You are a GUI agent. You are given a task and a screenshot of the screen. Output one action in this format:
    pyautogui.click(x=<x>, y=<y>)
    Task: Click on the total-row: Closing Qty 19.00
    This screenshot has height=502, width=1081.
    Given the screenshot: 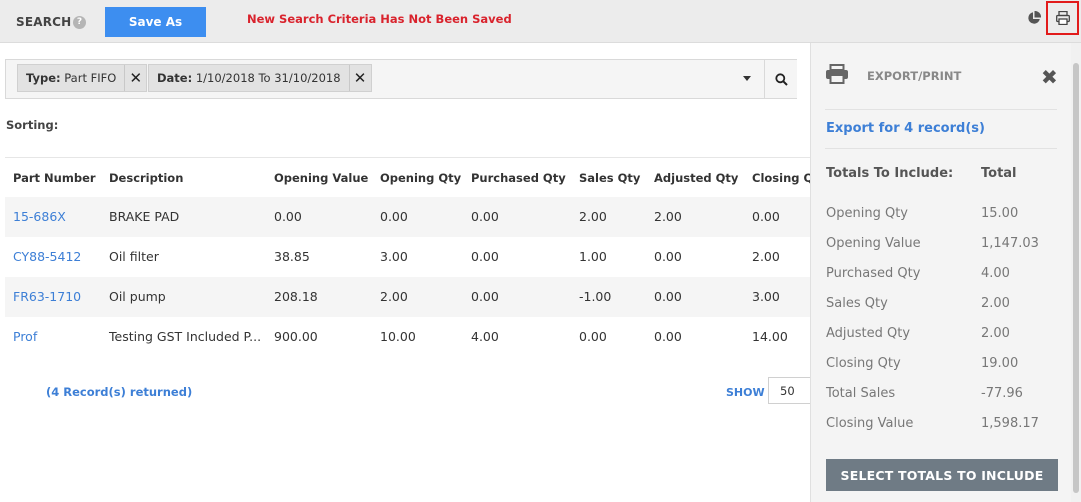 What is the action you would take?
    pyautogui.click(x=941, y=371)
    